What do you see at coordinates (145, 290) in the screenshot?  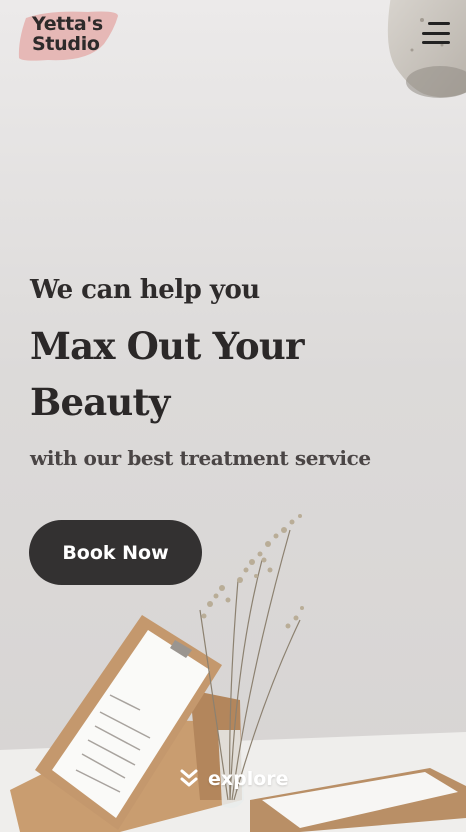 I see `hero-tagline: We can help you` at bounding box center [145, 290].